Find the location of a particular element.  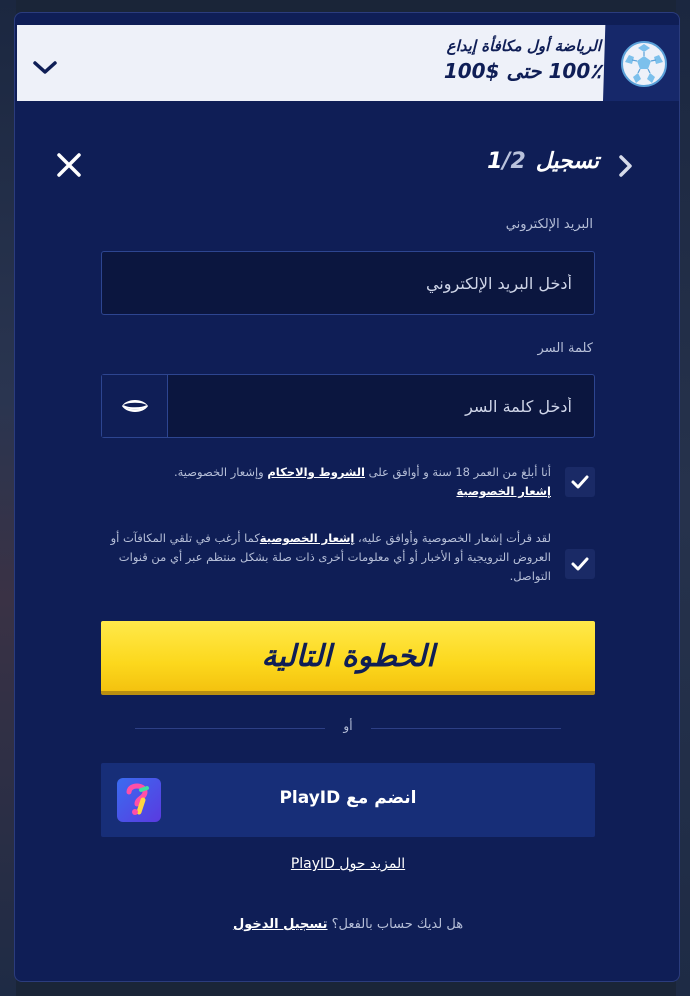

football-icon is located at coordinates (644, 64).